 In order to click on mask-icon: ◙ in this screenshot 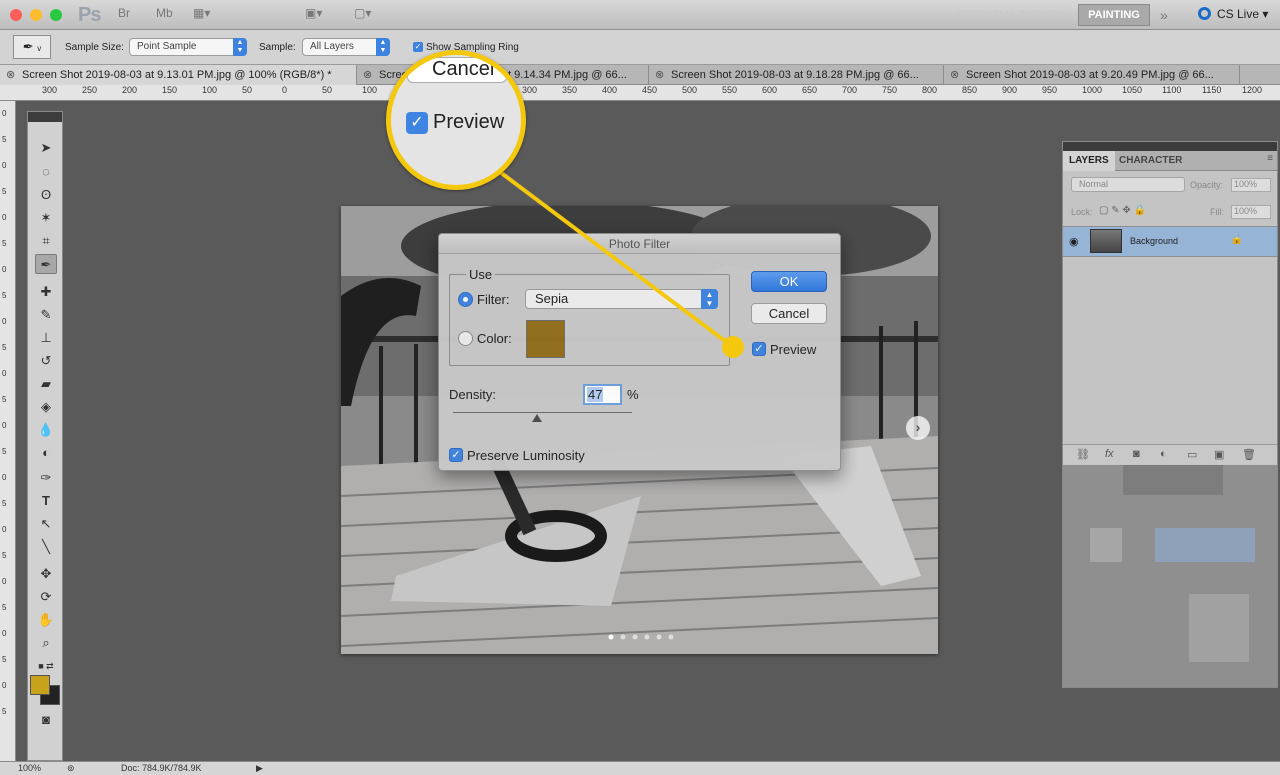, I will do `click(1136, 454)`.